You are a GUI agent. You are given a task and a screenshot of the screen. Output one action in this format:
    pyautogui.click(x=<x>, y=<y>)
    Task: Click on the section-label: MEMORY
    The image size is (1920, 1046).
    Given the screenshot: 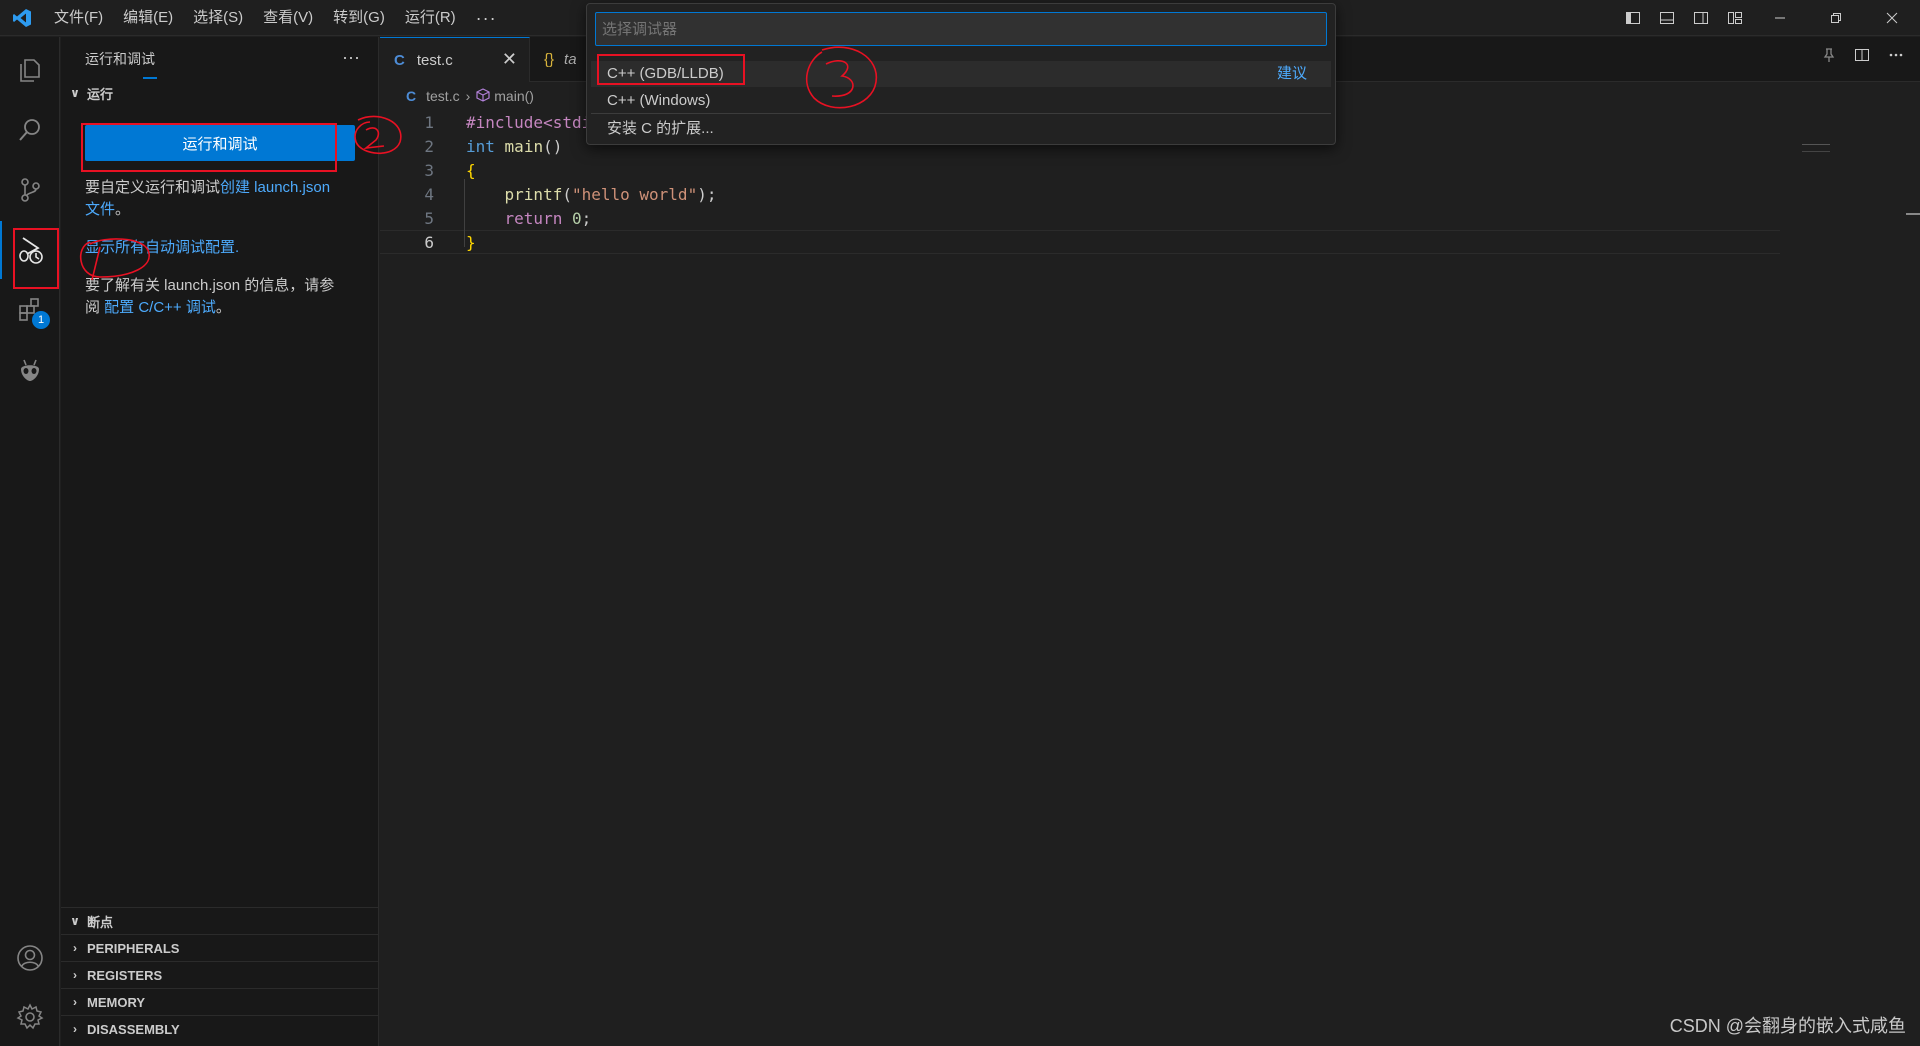 What is the action you would take?
    pyautogui.click(x=116, y=1002)
    